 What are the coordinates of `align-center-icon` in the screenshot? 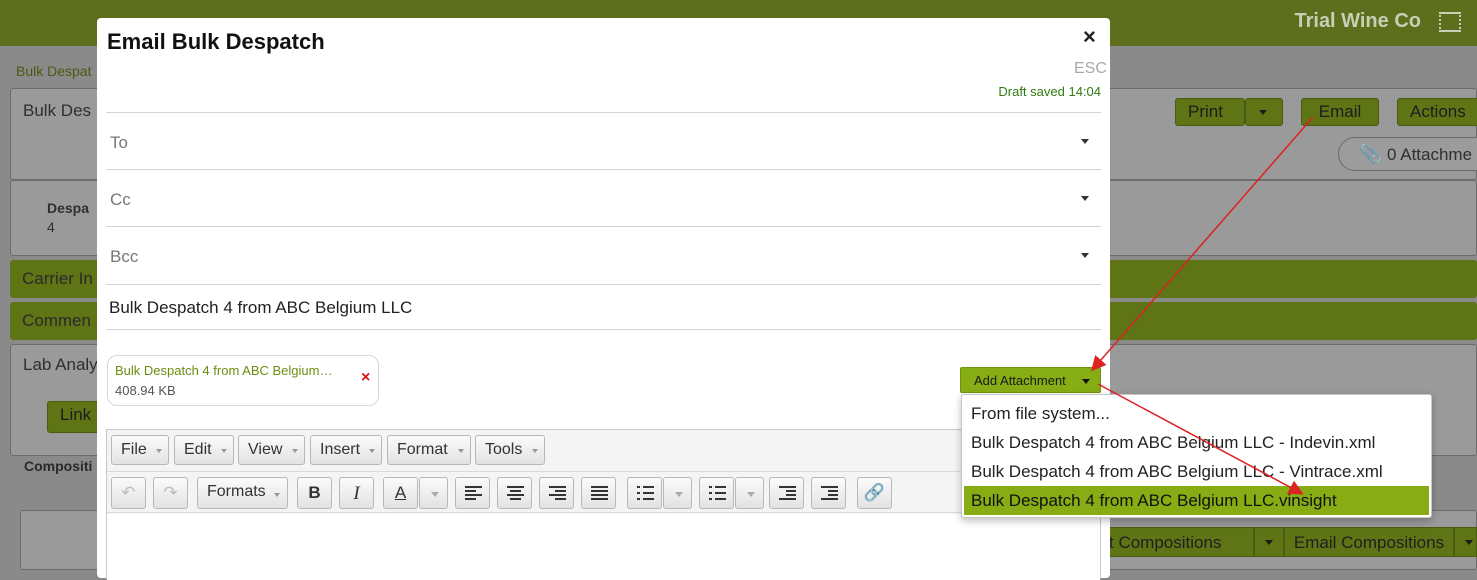 It's located at (515, 493).